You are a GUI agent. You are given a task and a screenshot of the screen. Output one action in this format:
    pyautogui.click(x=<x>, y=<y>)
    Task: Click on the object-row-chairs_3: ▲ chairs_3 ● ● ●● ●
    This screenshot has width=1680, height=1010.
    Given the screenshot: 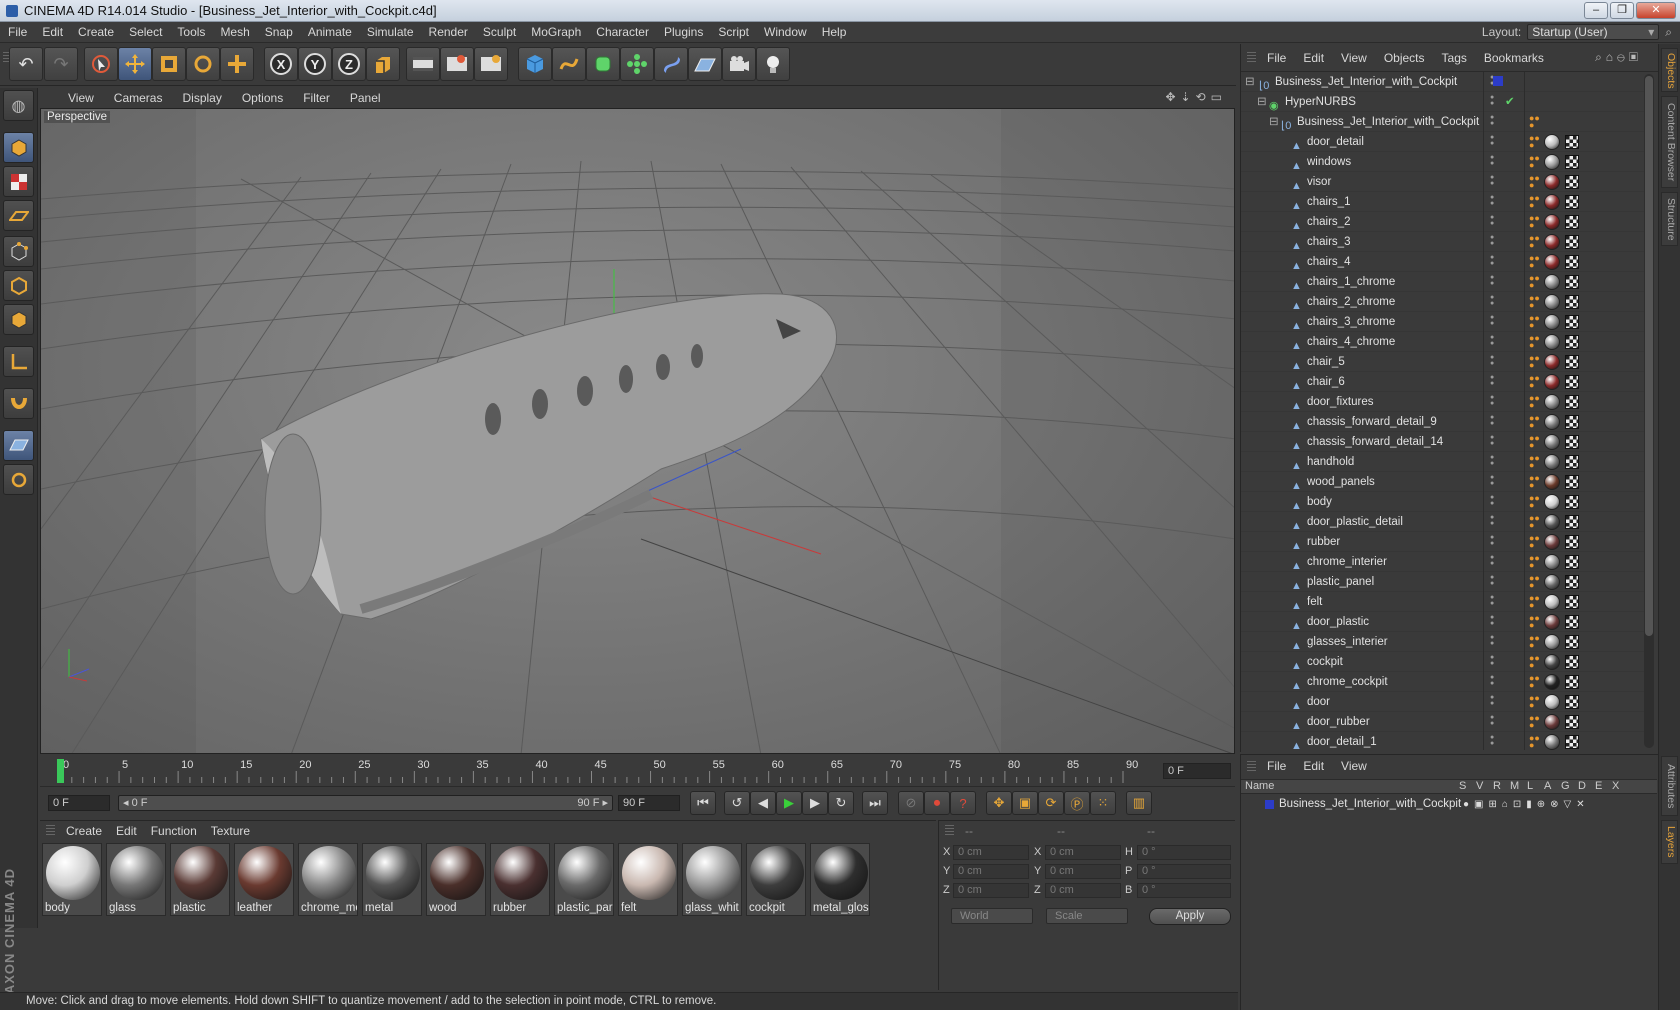 What is the action you would take?
    pyautogui.click(x=1443, y=242)
    